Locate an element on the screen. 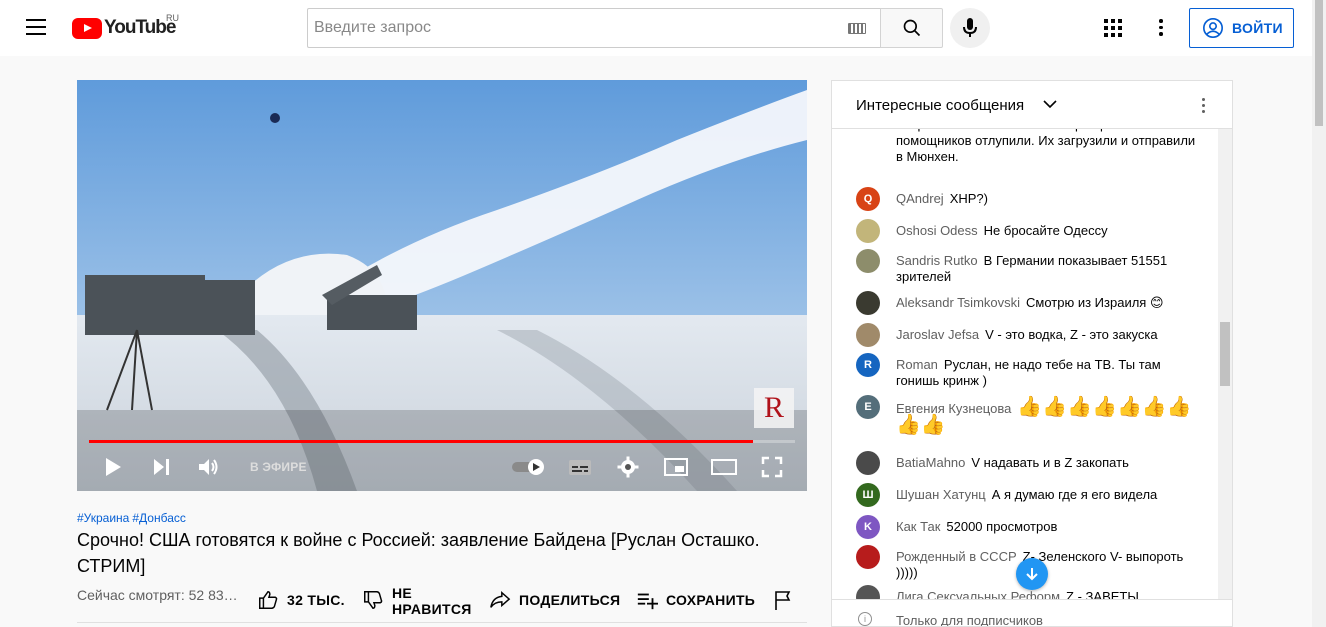  dislike-label: НЕ НРАВИТСЯ is located at coordinates (432, 601).